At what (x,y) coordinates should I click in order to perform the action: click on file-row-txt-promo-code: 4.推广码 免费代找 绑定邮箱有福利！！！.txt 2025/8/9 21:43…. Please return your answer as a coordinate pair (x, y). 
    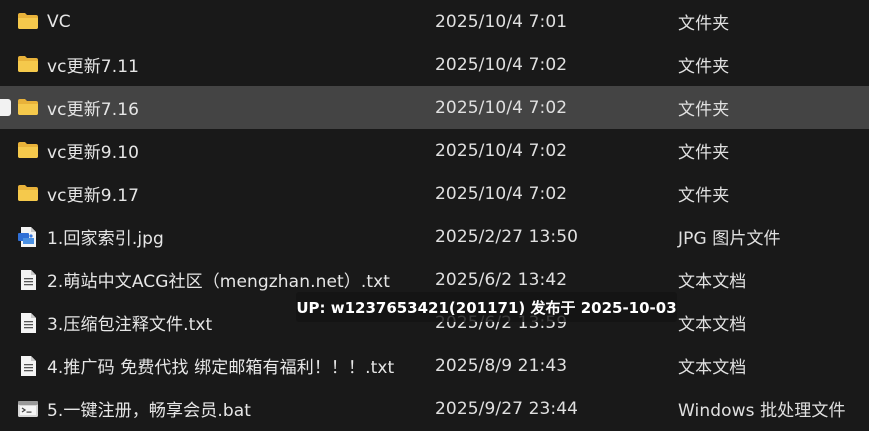
    Looking at the image, I should click on (434, 365).